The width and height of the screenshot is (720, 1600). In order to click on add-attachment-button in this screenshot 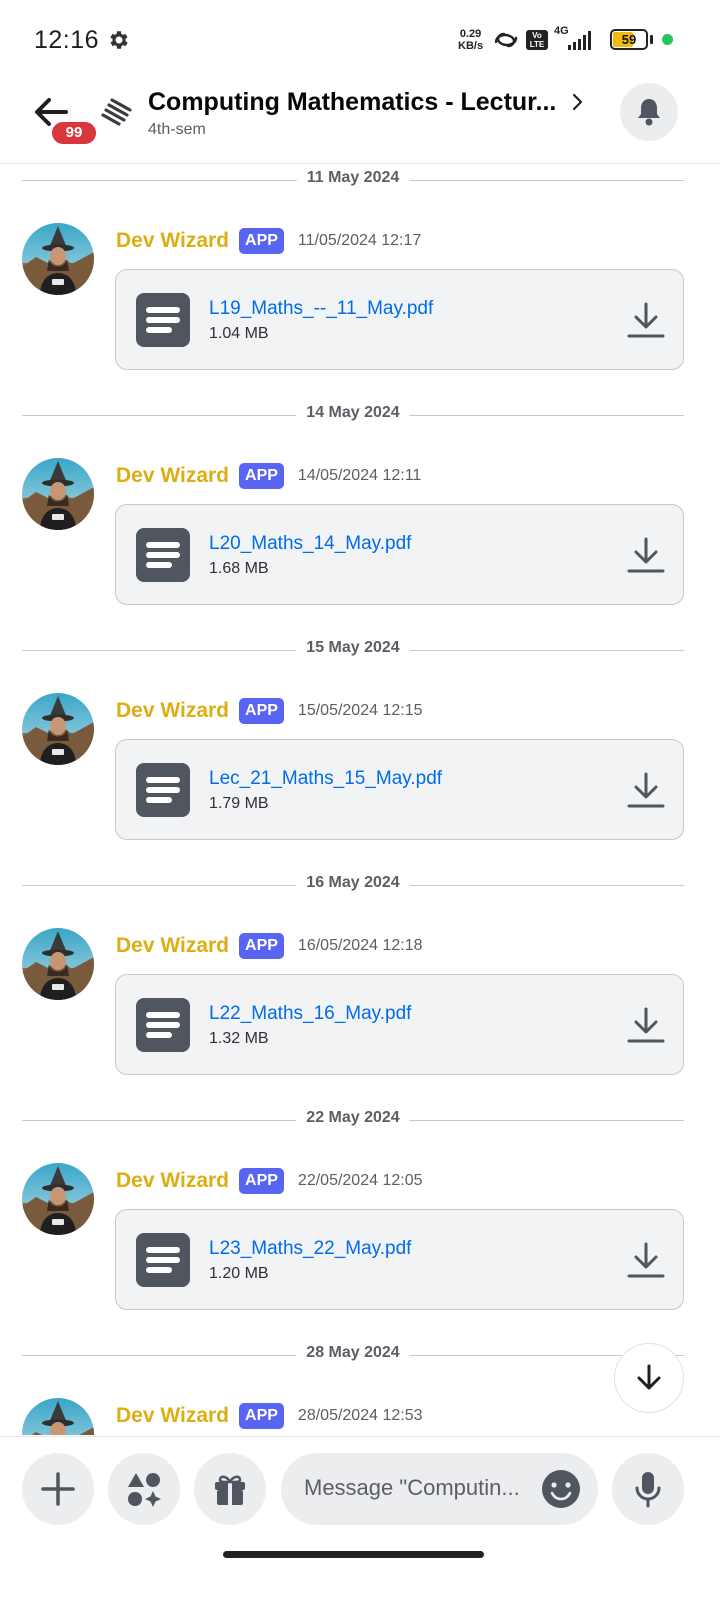, I will do `click(58, 1489)`.